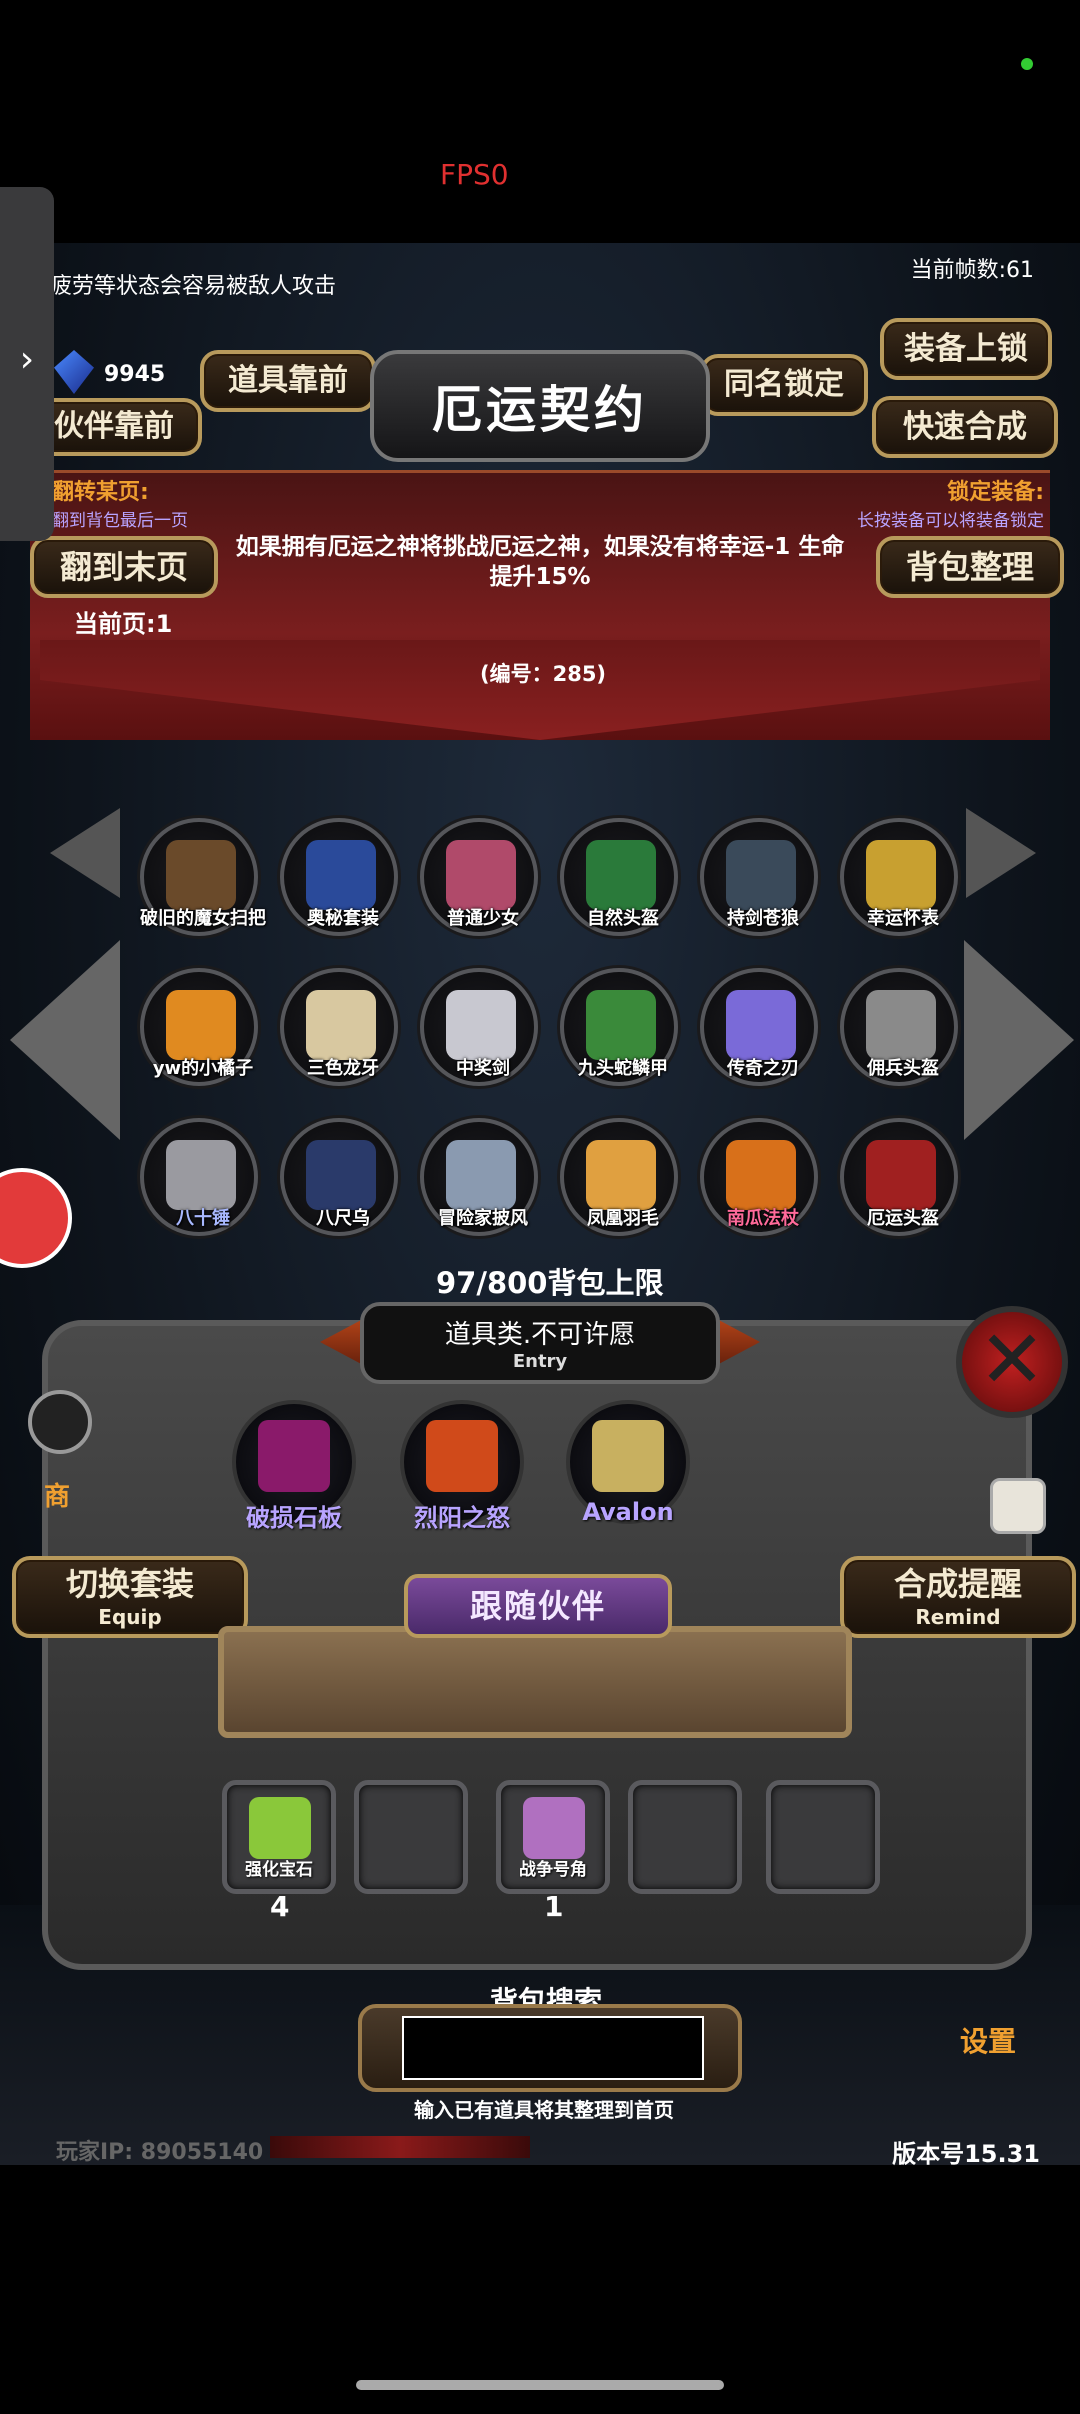  I want to click on switch-set-button: 切换套装 Equip, so click(130, 1597).